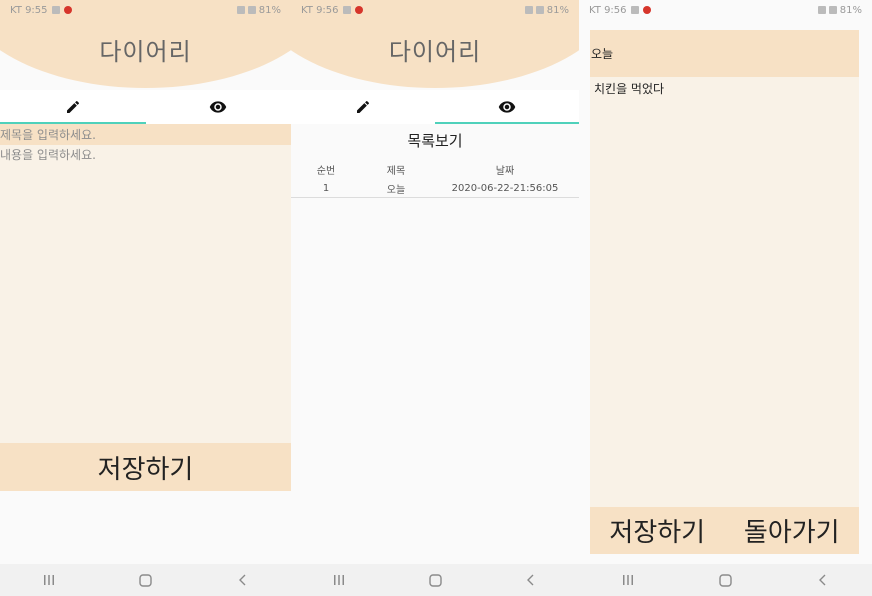 The height and width of the screenshot is (596, 872). What do you see at coordinates (145, 134) in the screenshot?
I see `title-input` at bounding box center [145, 134].